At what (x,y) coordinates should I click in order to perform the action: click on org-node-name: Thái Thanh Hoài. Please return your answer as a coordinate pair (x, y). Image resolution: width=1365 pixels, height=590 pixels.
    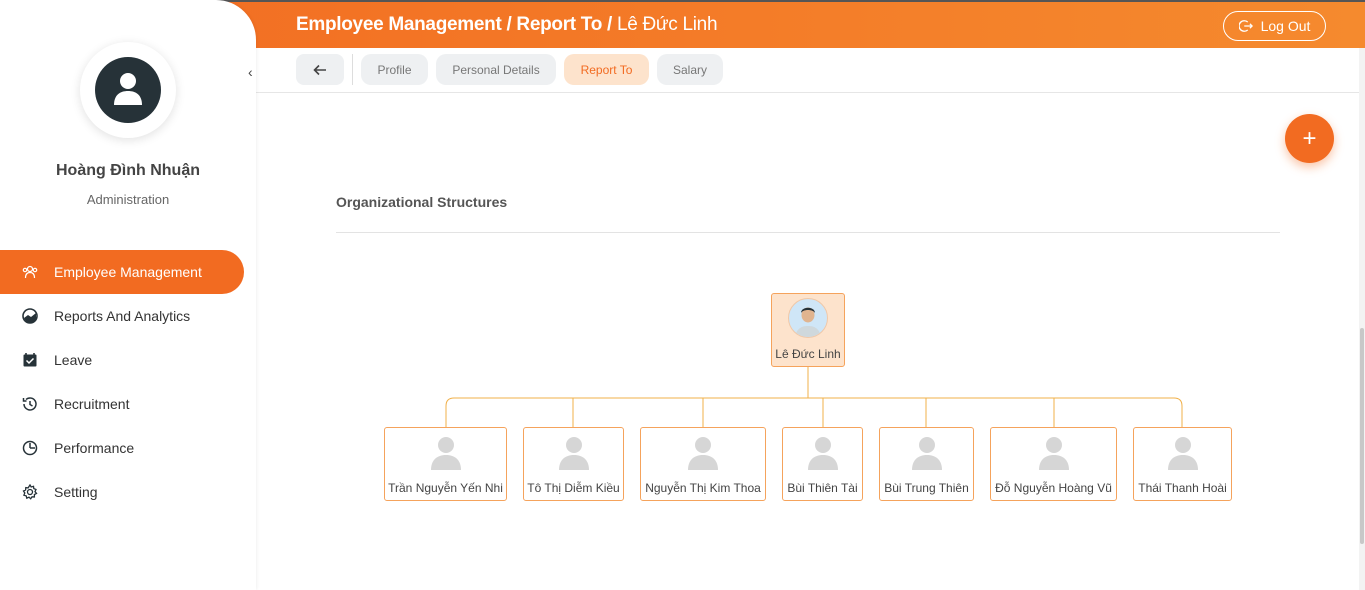
    Looking at the image, I should click on (1182, 488).